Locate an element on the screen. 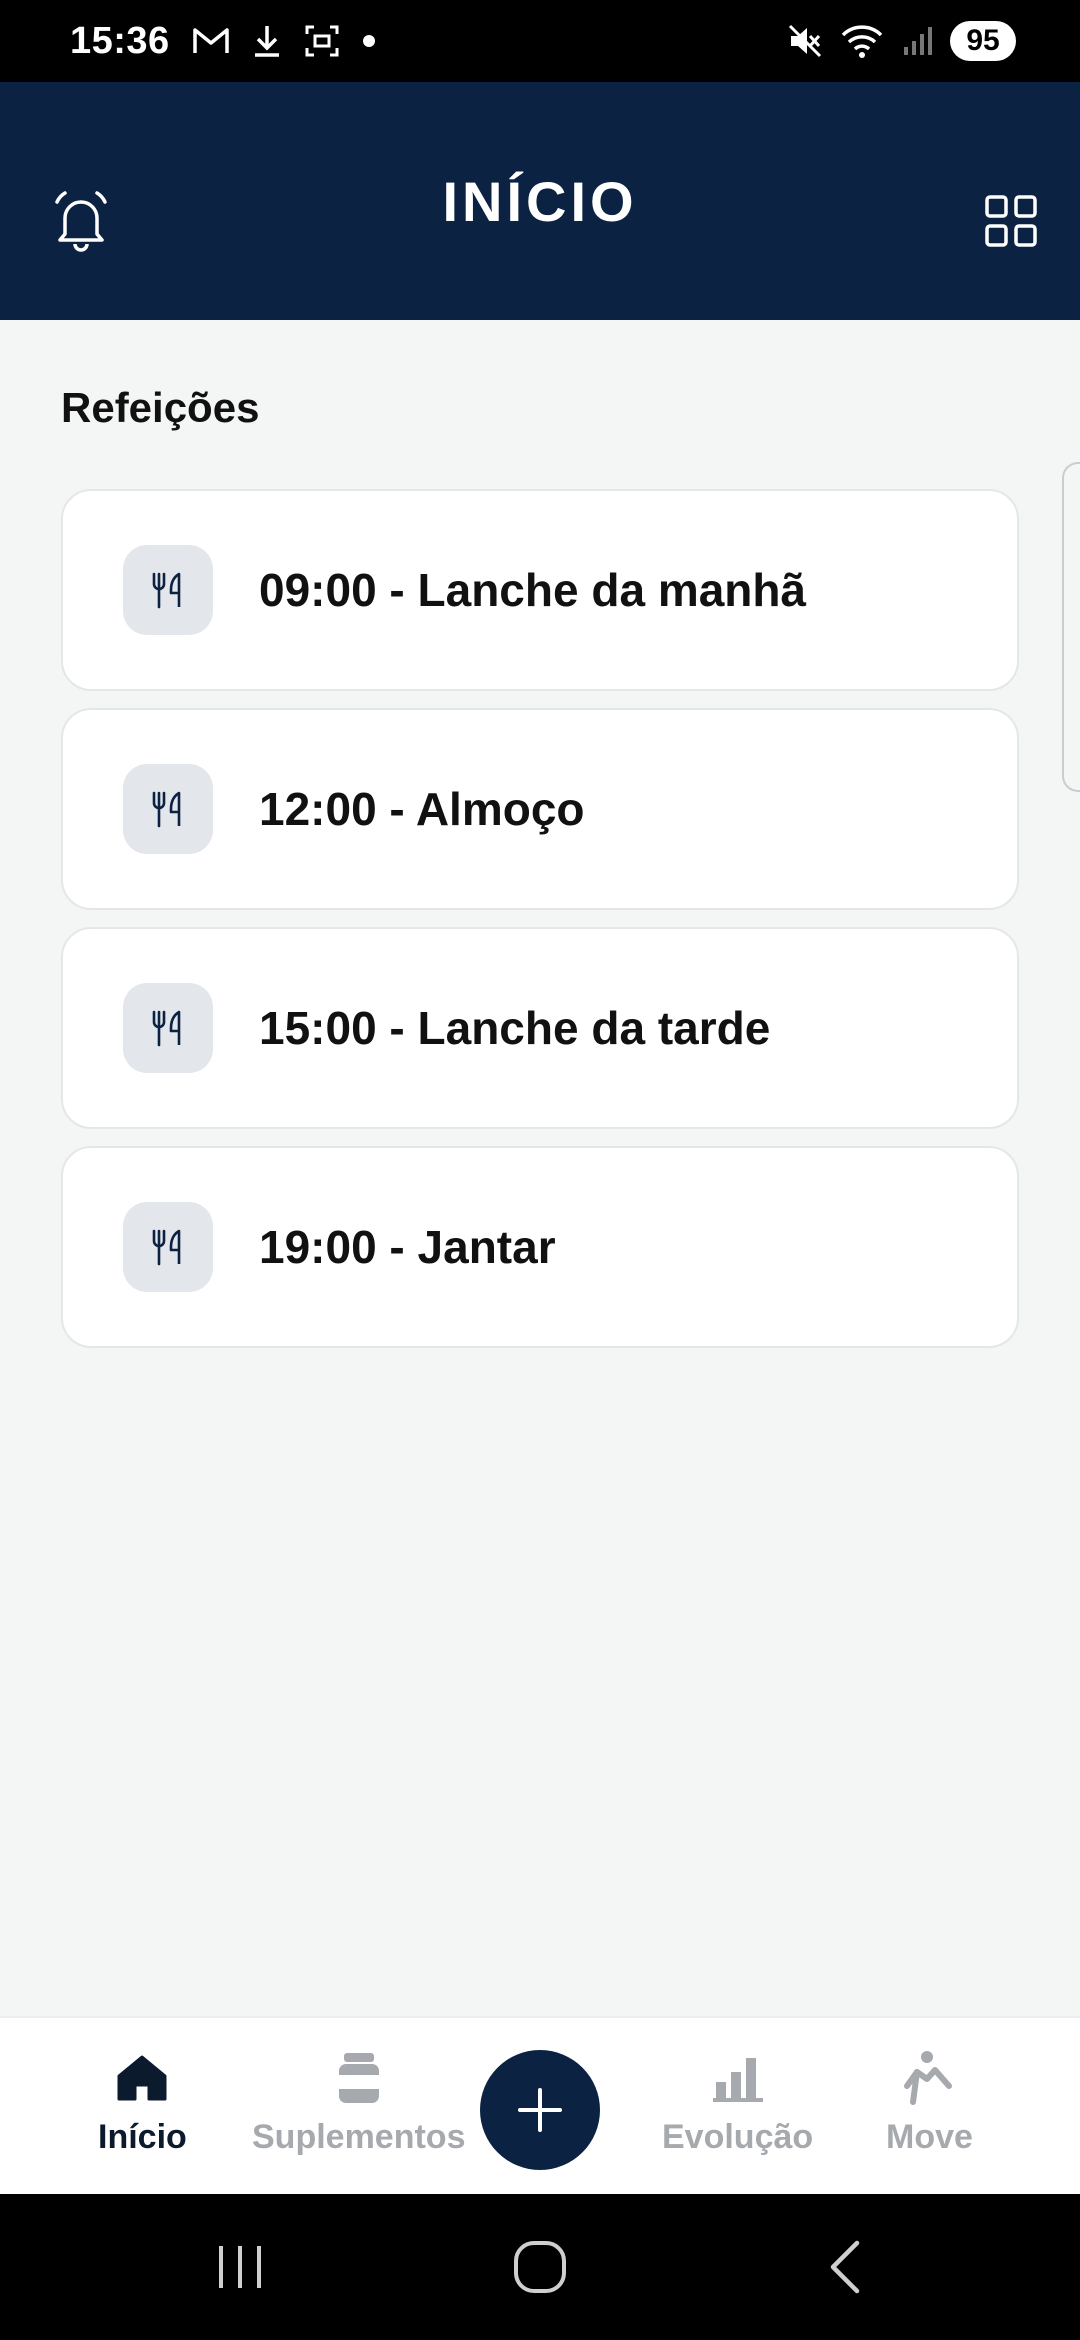 Image resolution: width=1080 pixels, height=2340 pixels. dot-icon is located at coordinates (369, 41).